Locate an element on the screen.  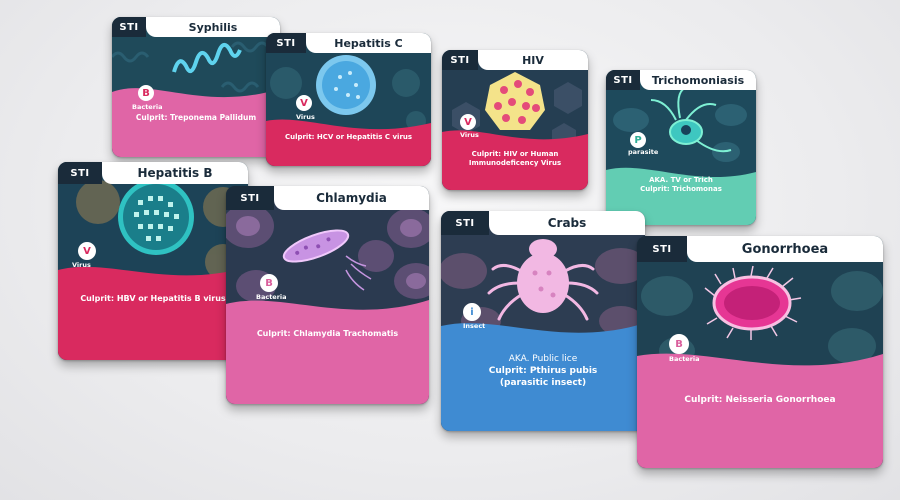
card-title: Chlamydia is located at coordinates (351, 198).